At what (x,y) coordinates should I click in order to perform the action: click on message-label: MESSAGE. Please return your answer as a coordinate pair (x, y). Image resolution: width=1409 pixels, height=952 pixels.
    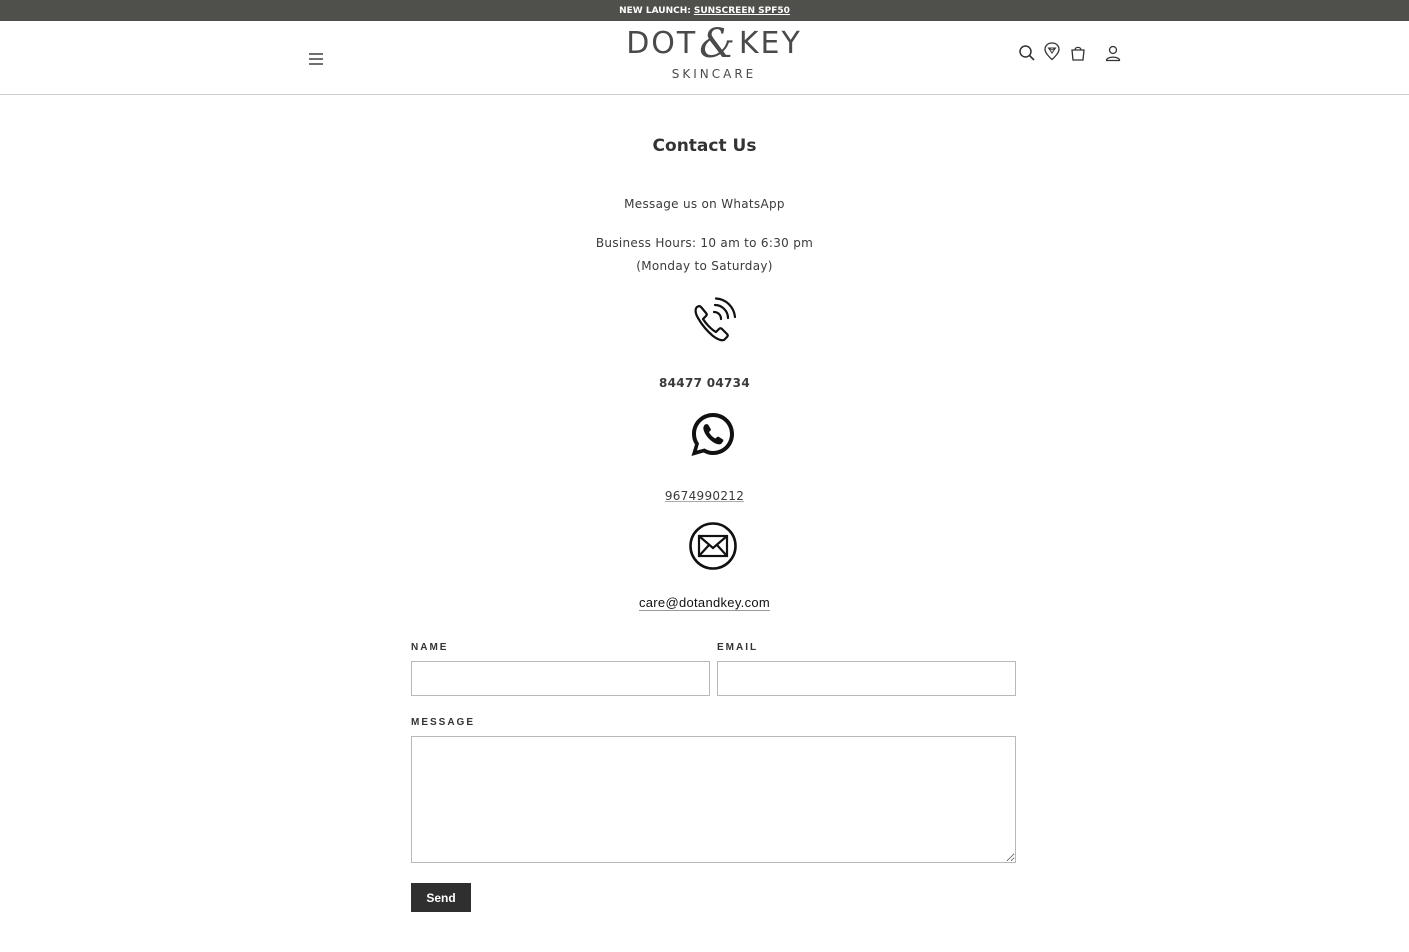
    Looking at the image, I should click on (443, 722).